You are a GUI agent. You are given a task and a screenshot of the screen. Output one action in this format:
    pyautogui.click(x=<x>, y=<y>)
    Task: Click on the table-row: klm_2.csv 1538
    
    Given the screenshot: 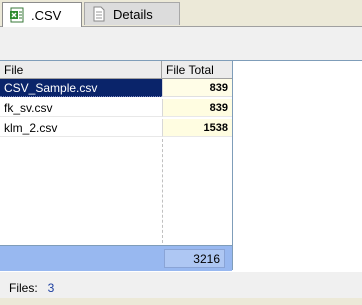 What is the action you would take?
    pyautogui.click(x=116, y=128)
    